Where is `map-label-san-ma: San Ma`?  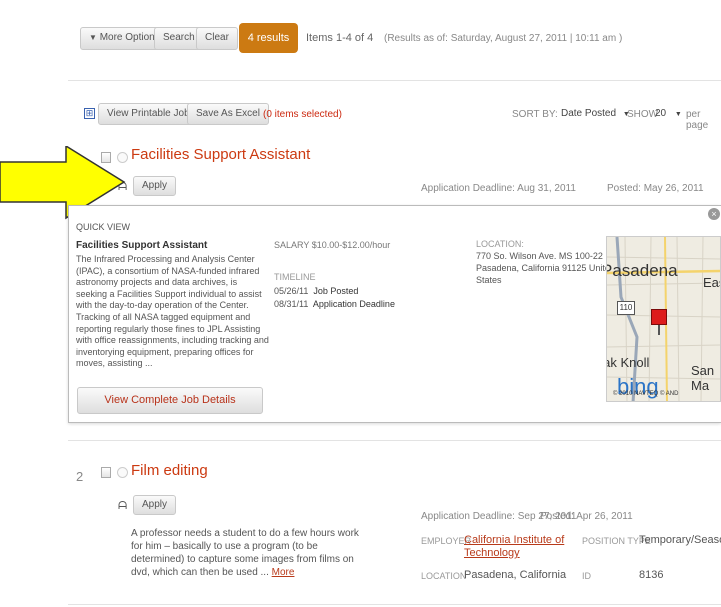
map-label-san-ma: San Ma is located at coordinates (703, 378).